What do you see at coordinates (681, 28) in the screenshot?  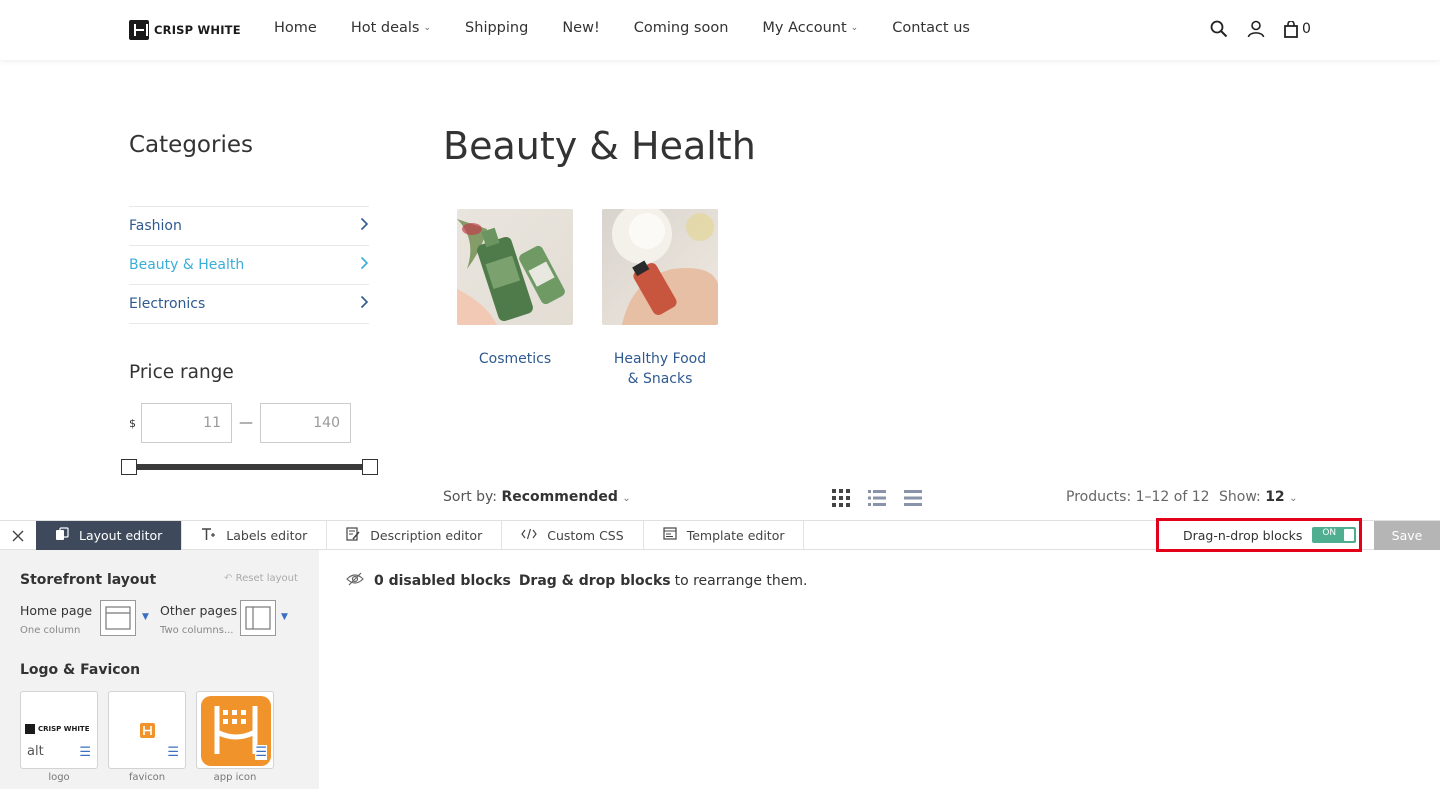 I see `nav-item-coming-soon: Coming soon` at bounding box center [681, 28].